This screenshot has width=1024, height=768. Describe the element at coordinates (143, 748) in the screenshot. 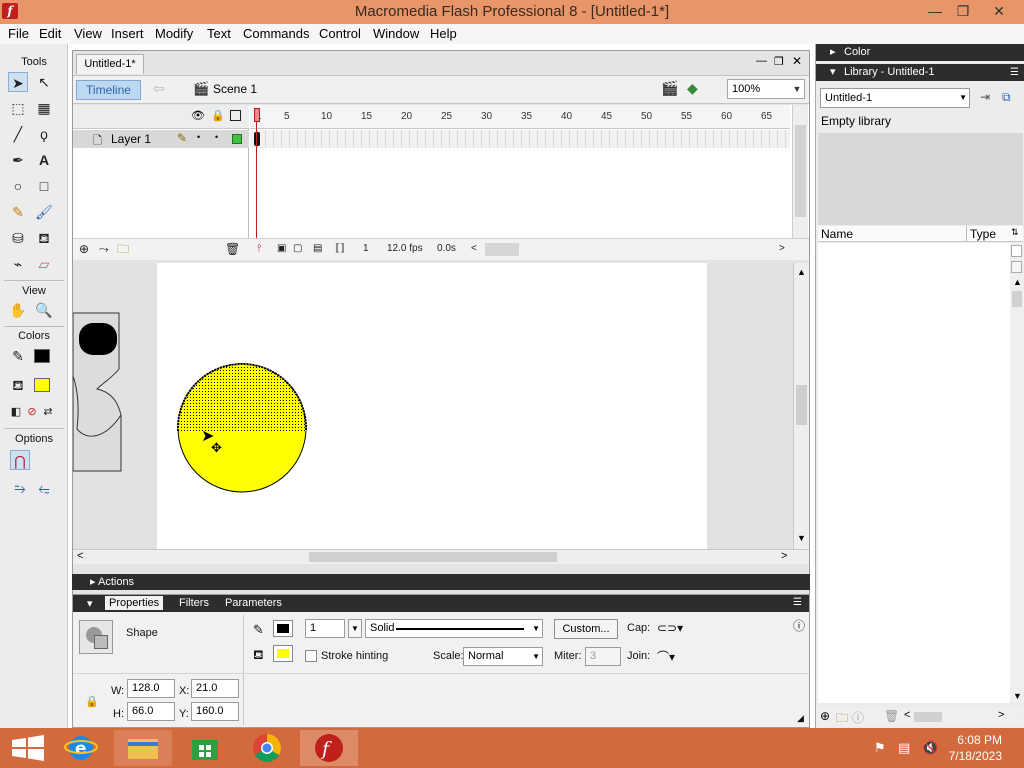

I see `file-explorer-icon` at that location.